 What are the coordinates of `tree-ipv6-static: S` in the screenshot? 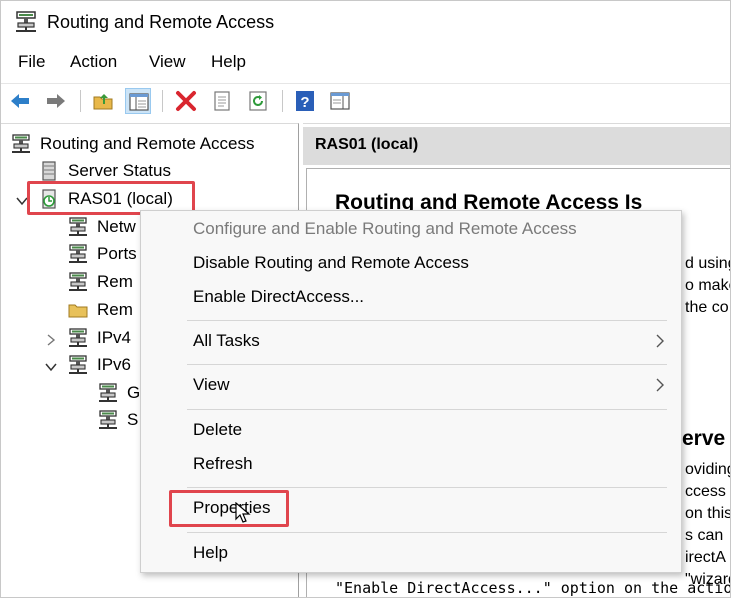 It's located at (118, 420).